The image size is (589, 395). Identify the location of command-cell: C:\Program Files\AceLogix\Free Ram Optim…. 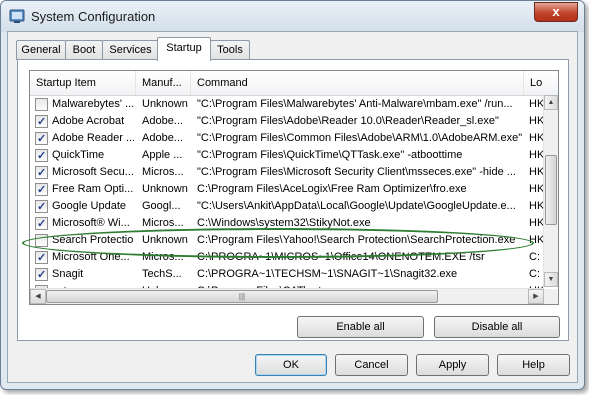
(332, 189).